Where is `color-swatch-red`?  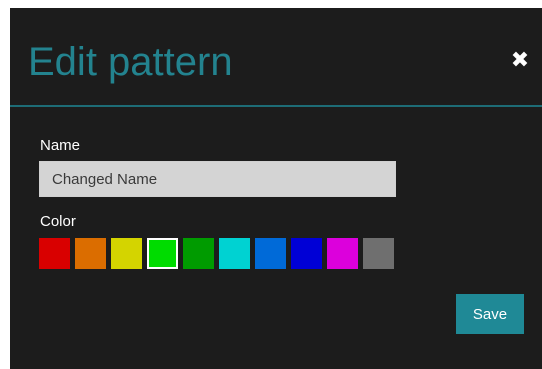
color-swatch-red is located at coordinates (54, 253).